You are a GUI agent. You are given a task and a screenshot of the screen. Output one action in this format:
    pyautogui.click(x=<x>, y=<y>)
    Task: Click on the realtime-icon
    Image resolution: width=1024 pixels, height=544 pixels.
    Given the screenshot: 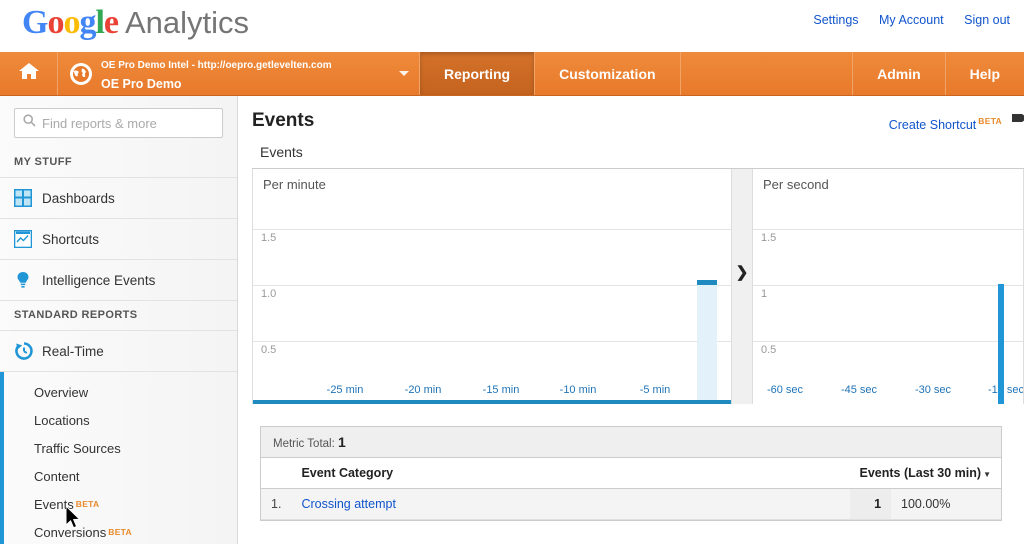 What is the action you would take?
    pyautogui.click(x=28, y=351)
    